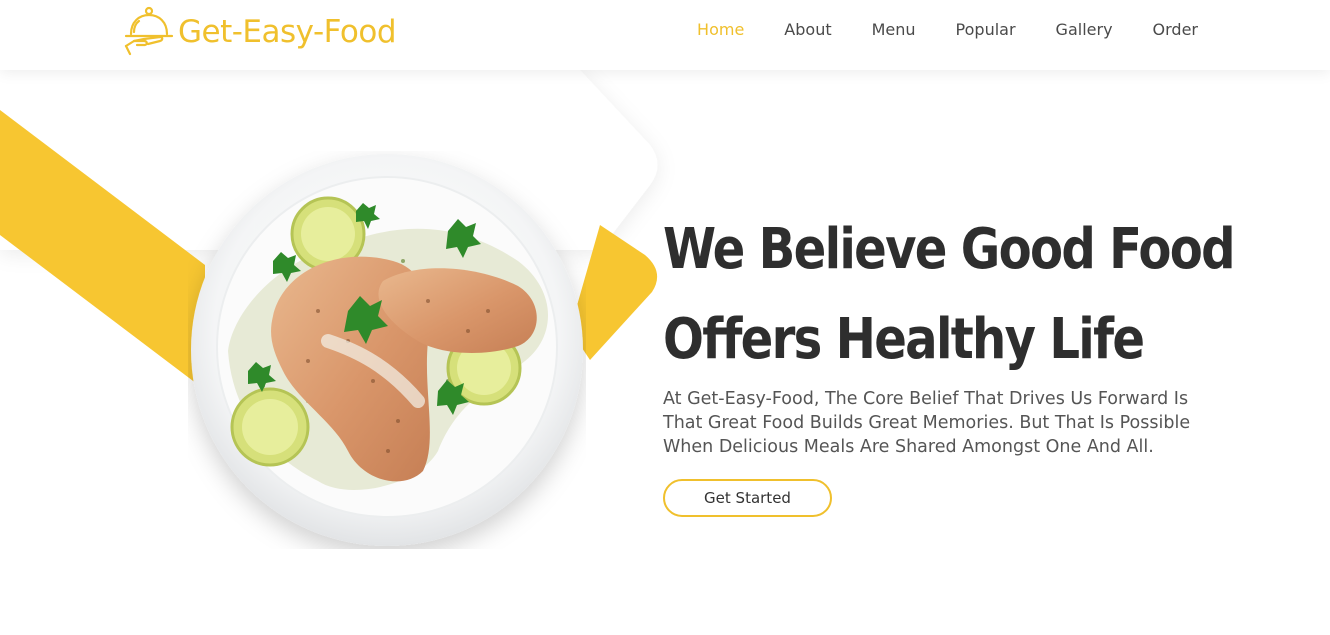  Describe the element at coordinates (747, 498) in the screenshot. I see `get-started-button: Get Started` at that location.